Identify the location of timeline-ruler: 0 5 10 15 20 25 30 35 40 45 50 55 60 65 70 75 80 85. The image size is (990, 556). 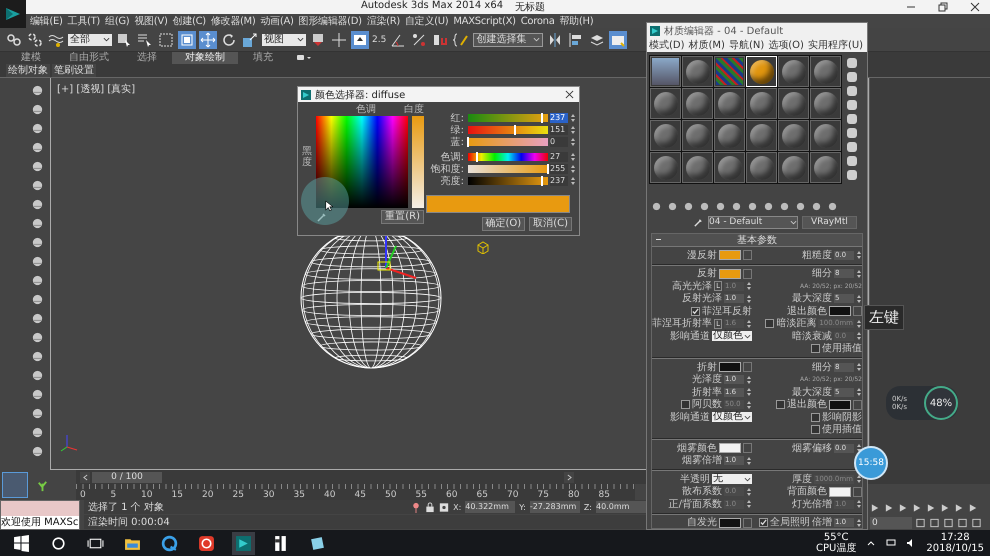
(355, 492).